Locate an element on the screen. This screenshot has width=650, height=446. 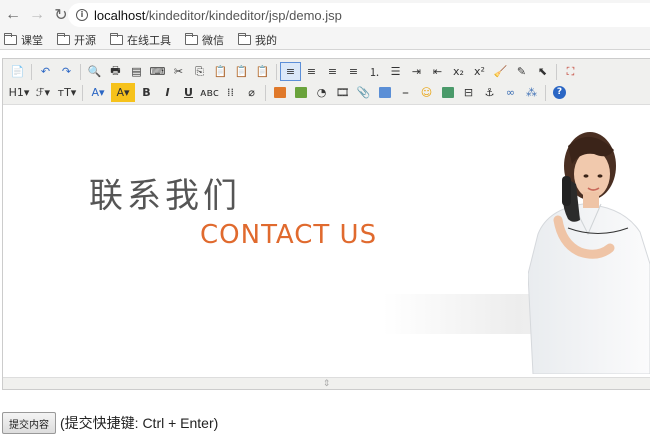
bookmark-folder: 课堂 is located at coordinates (23, 40).